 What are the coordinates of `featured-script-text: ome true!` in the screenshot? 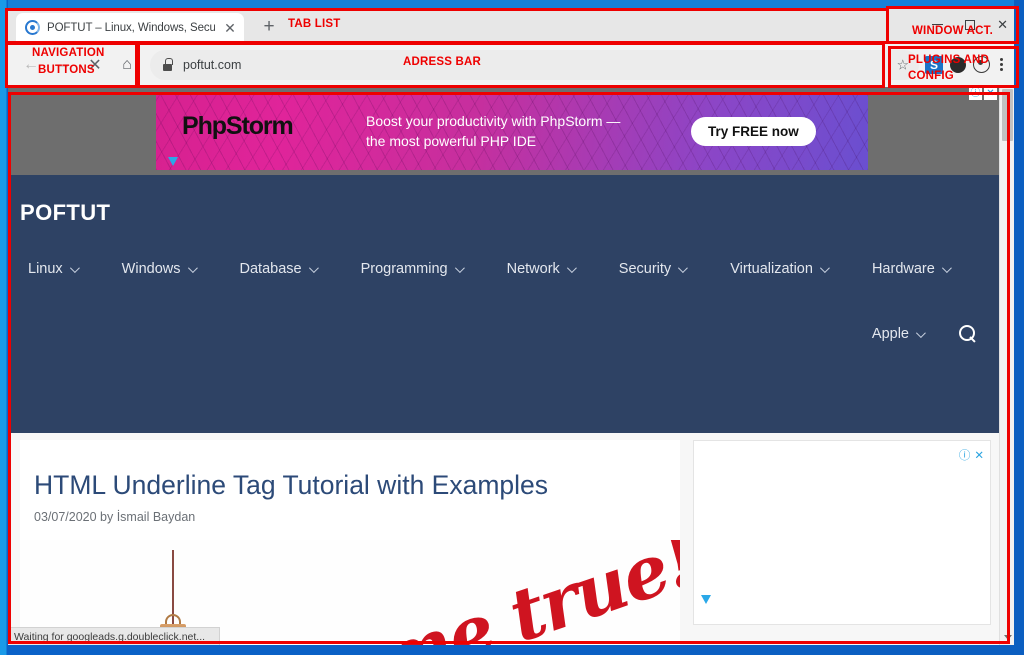 It's located at (500, 592).